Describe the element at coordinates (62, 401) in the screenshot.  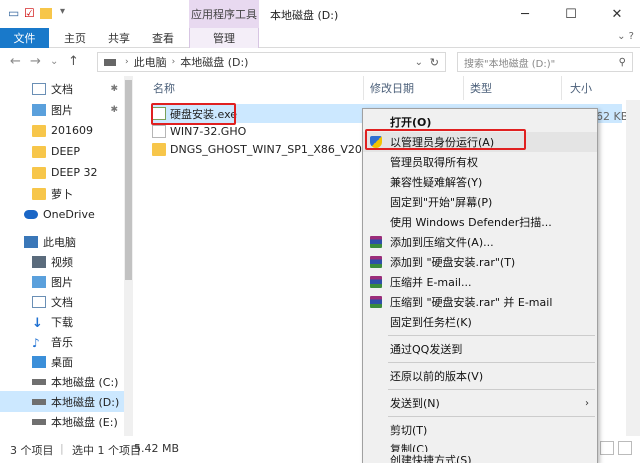
I see `sidebar-item-drive-d: 本地磁盘 (D:)` at that location.